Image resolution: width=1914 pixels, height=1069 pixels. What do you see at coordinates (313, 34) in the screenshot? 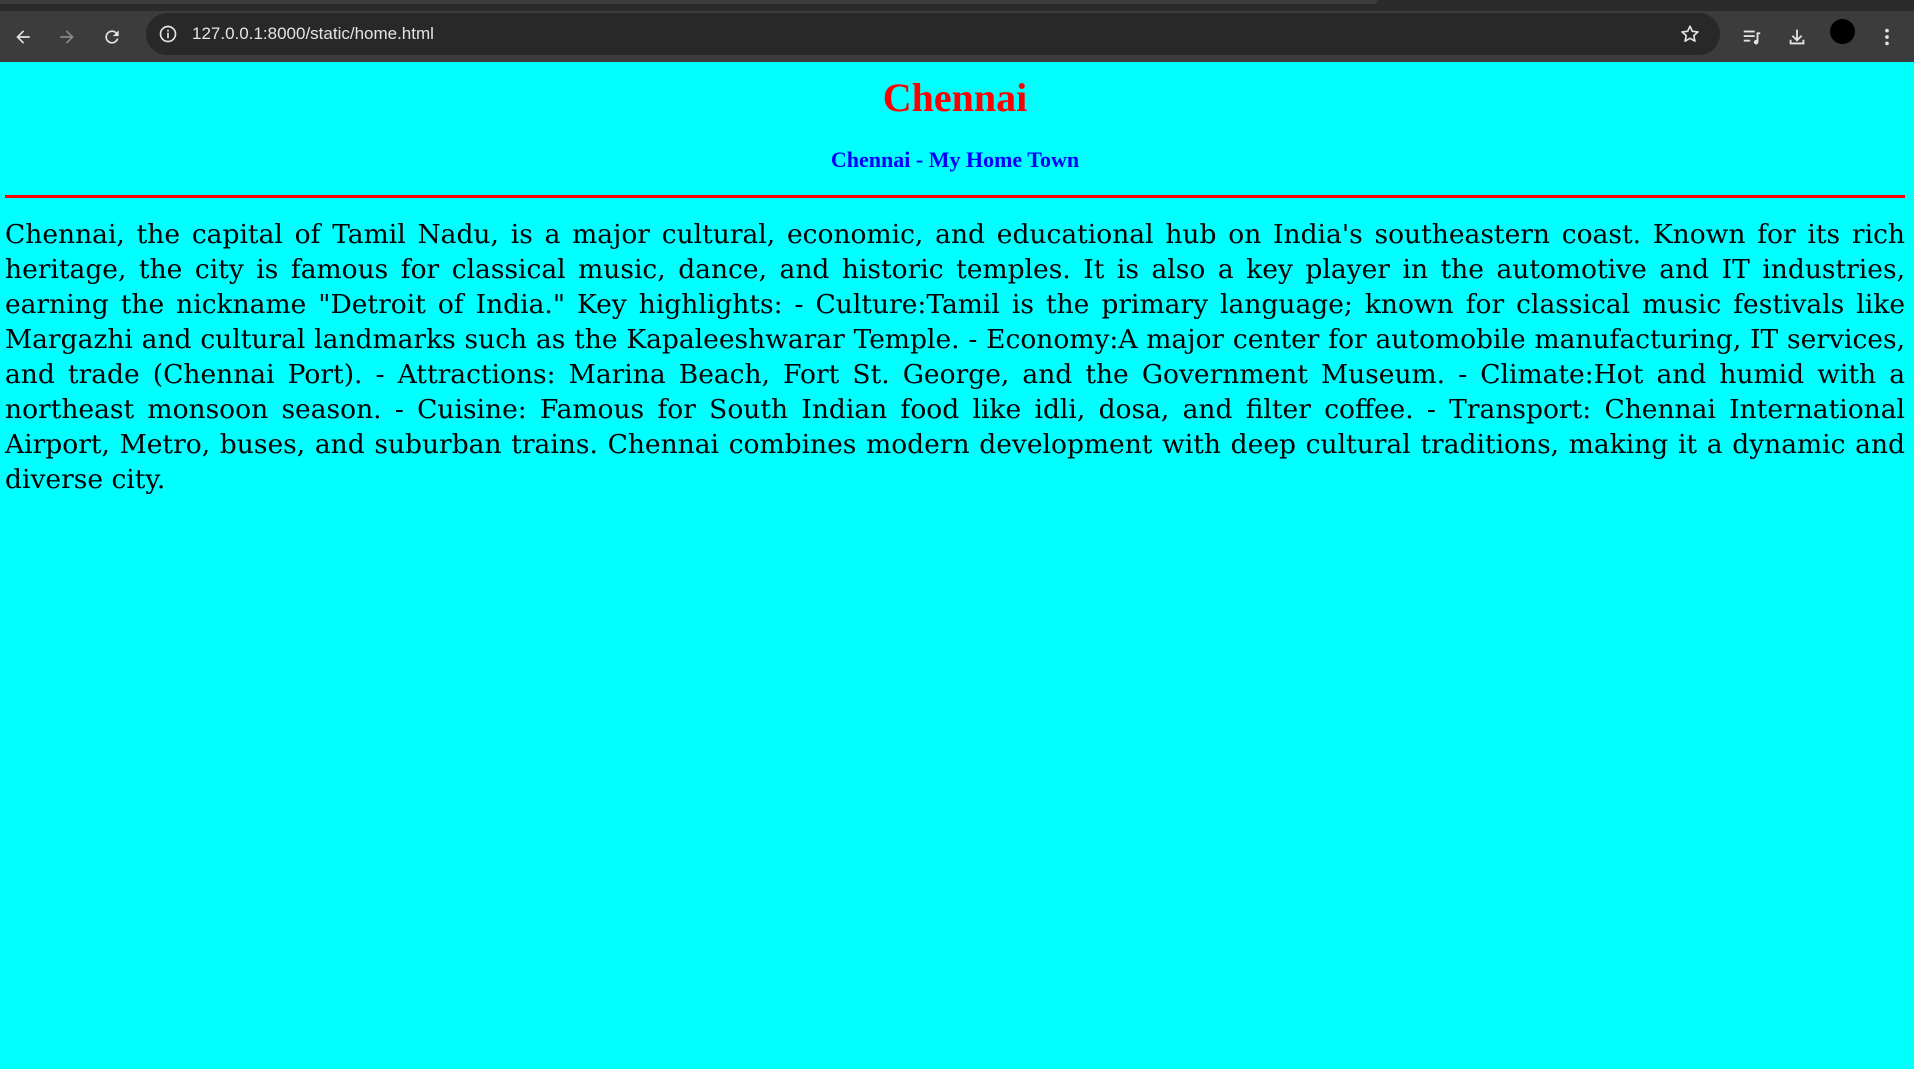
I see `url-text: 127.0.0.1:8000/static/home.html` at bounding box center [313, 34].